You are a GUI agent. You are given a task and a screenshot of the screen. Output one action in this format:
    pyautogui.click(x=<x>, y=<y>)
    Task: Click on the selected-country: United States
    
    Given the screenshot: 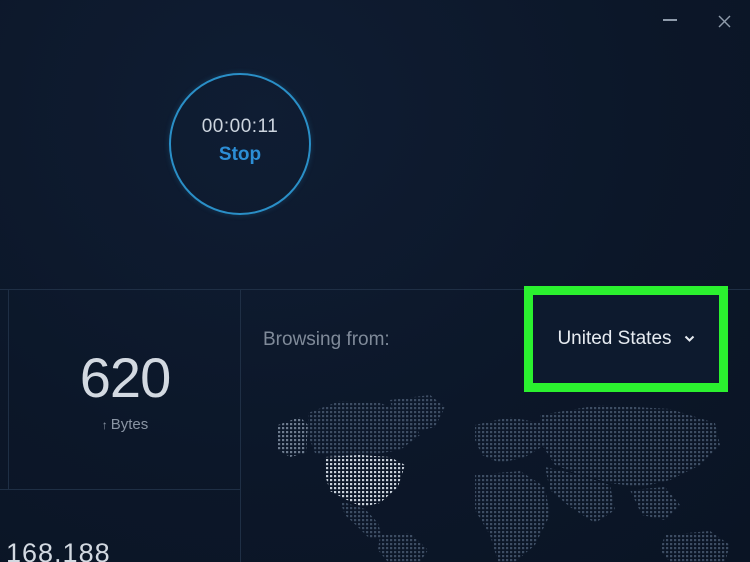 What is the action you would take?
    pyautogui.click(x=614, y=338)
    